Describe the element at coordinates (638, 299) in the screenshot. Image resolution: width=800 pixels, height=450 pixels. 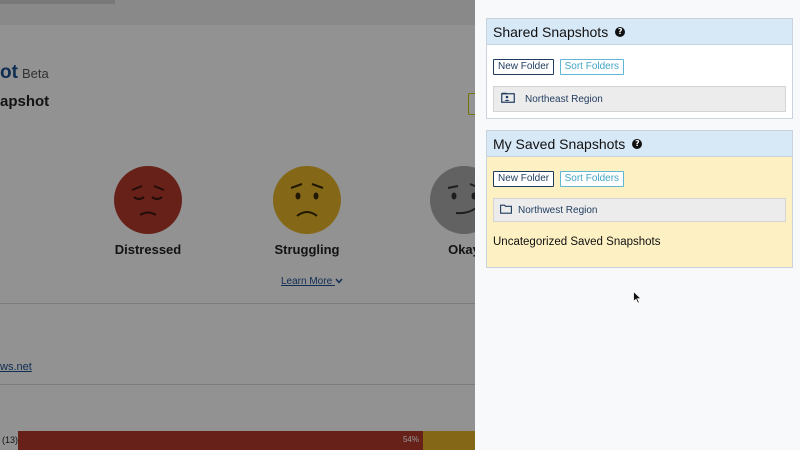
I see `mouse-cursor-icon` at that location.